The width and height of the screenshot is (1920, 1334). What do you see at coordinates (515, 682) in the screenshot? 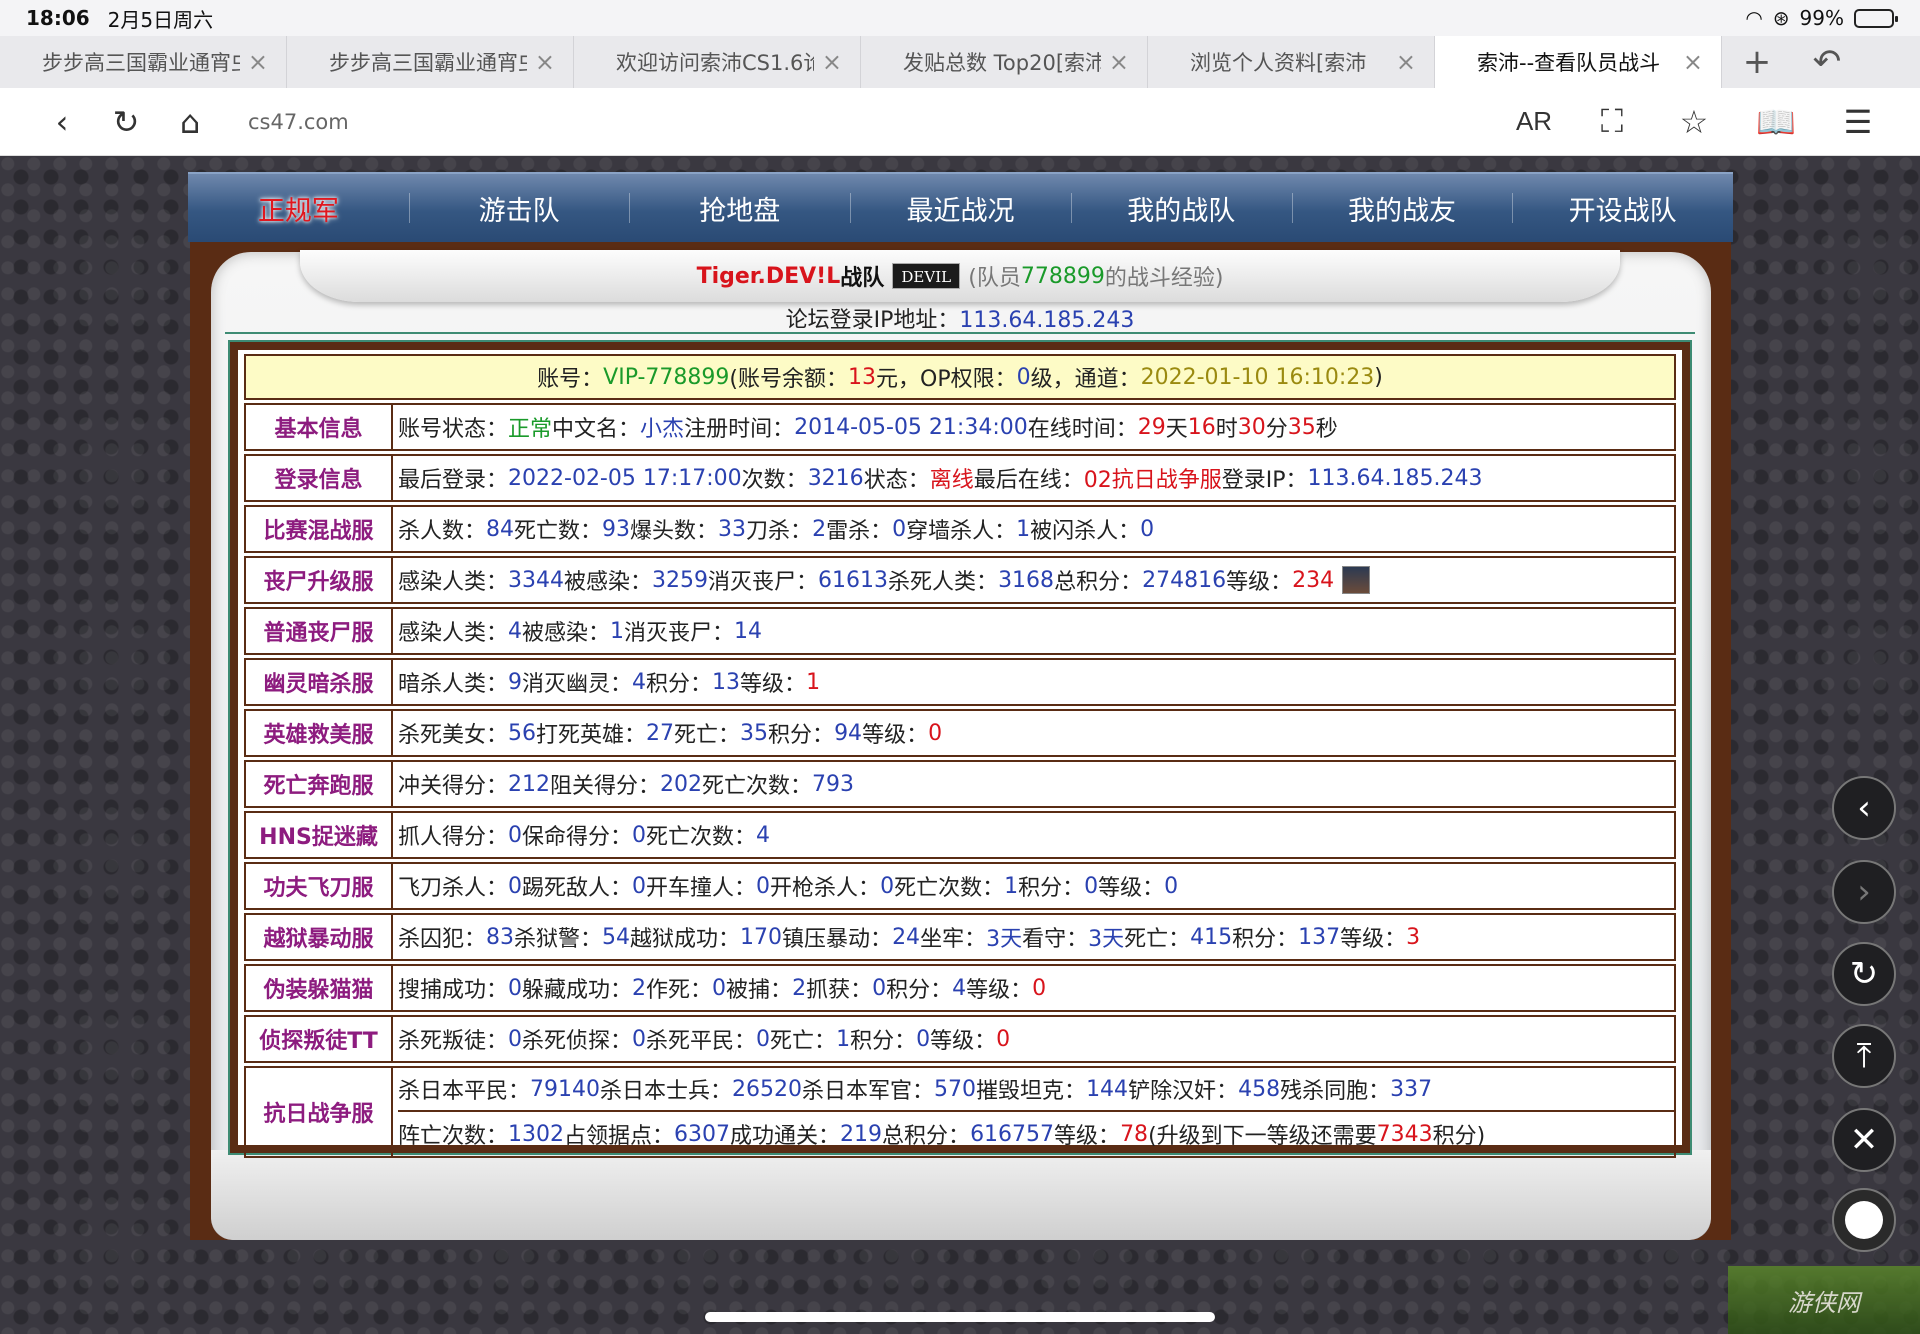
I see `stat-value: 9` at bounding box center [515, 682].